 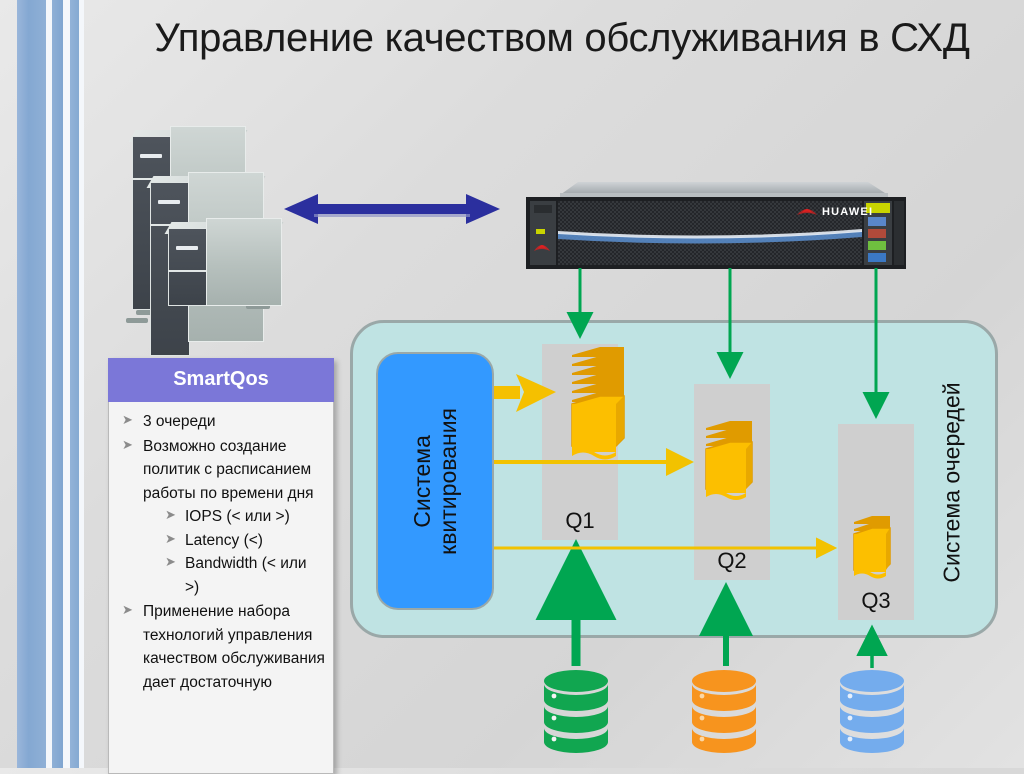 What do you see at coordinates (724, 711) in the screenshot?
I see `database-orange` at bounding box center [724, 711].